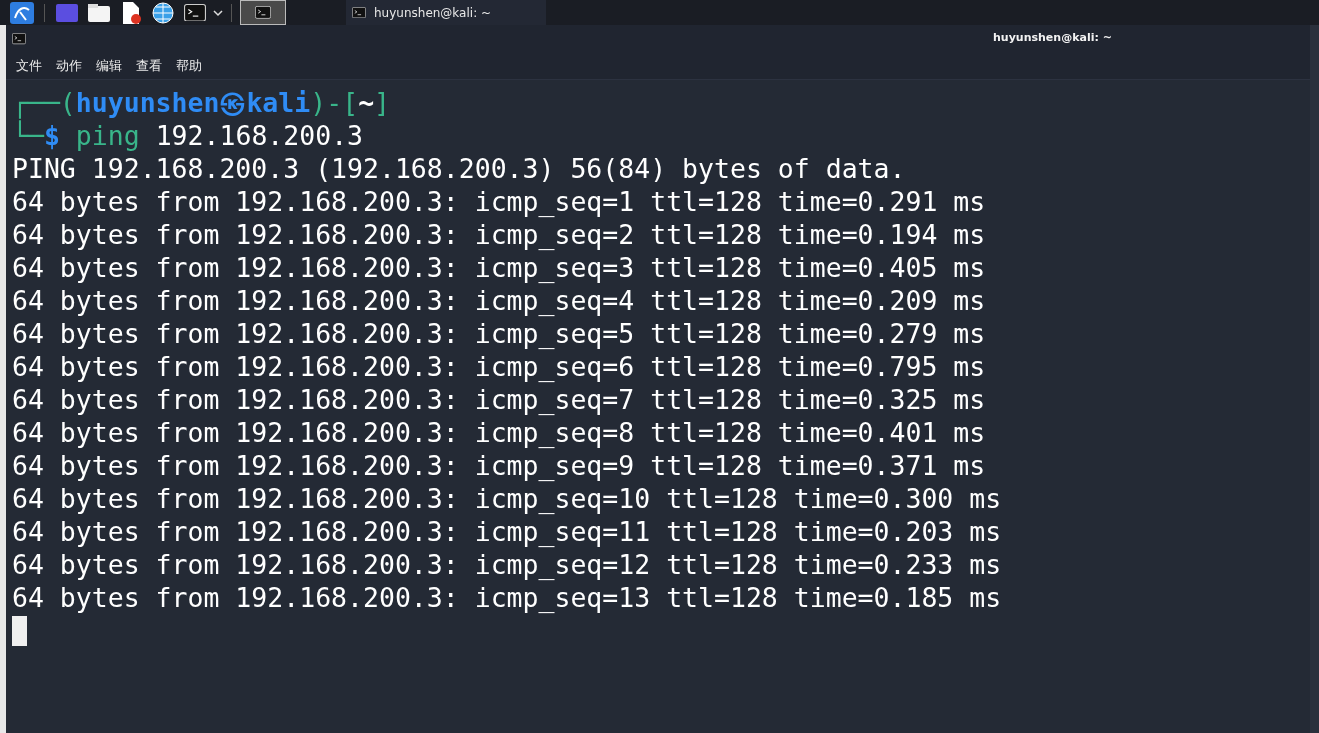  What do you see at coordinates (499, 201) in the screenshot?
I see `output-line: 64 bytes from 192.168.200.3: icmp_seq=1 ttl=128 time=0.291 ms` at bounding box center [499, 201].